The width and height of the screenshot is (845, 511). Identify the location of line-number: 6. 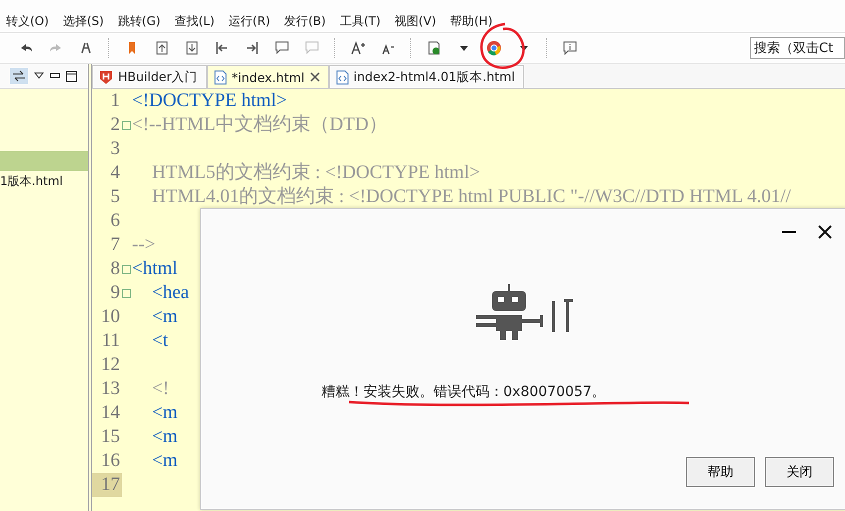
(115, 221).